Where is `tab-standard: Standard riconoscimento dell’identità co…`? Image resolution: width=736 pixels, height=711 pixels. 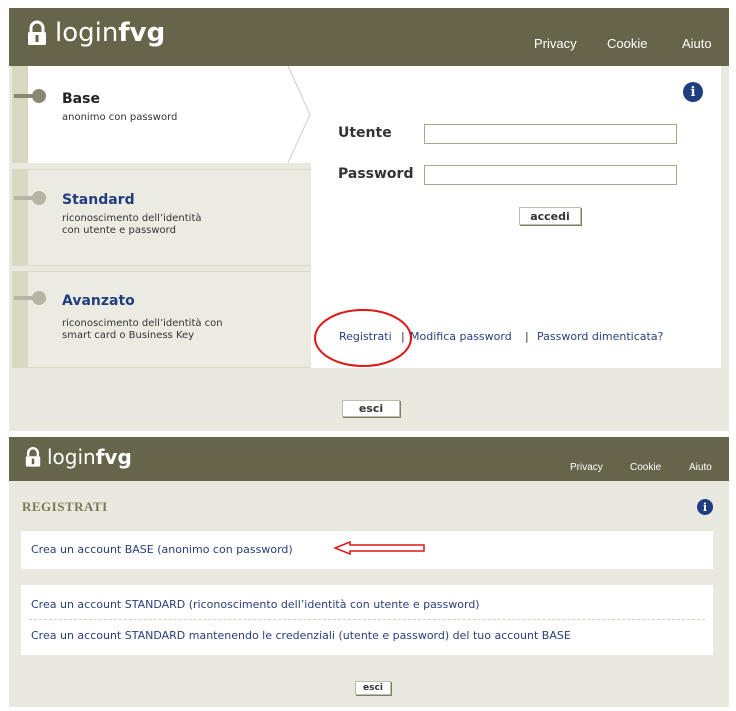
tab-standard: Standard riconoscimento dell’identità co… is located at coordinates (164, 217).